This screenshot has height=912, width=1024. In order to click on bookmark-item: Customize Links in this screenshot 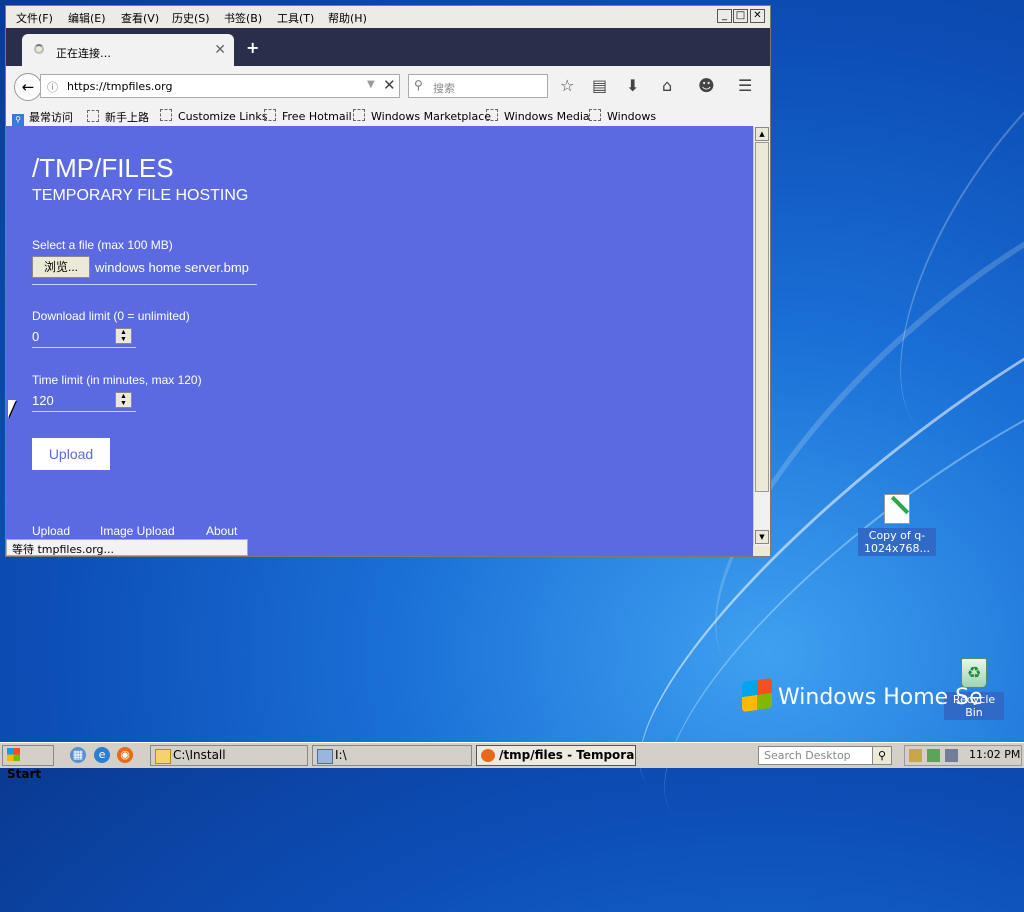, I will do `click(214, 116)`.